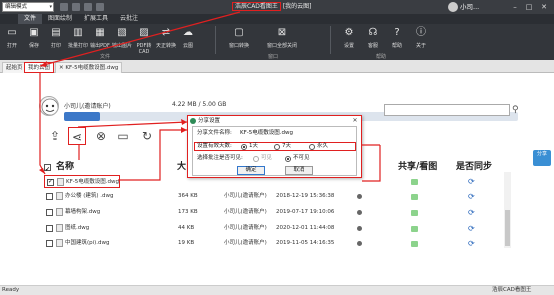  Describe the element at coordinates (122, 32) in the screenshot. I see `image-icon: ▧` at that location.